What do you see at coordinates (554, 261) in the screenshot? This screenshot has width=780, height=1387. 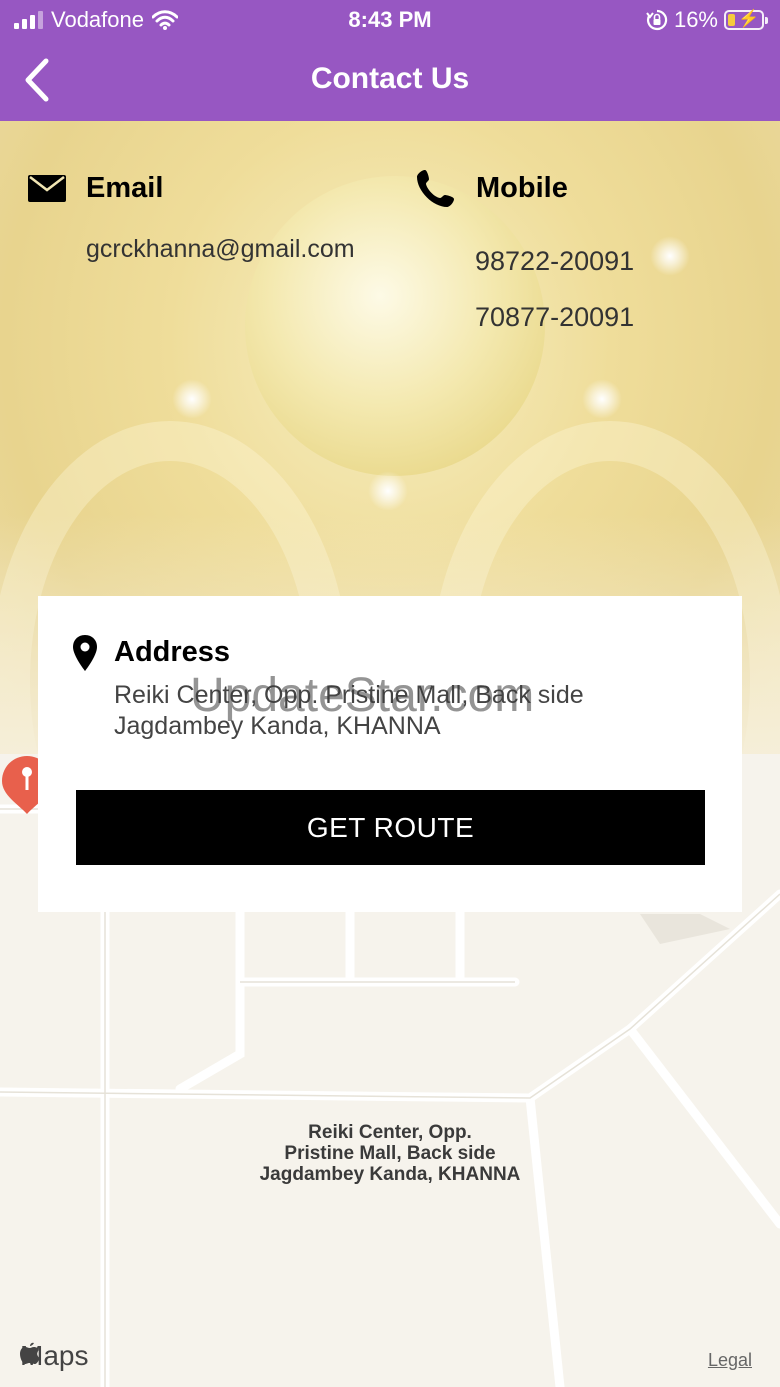 I see `phone-number-1: 98722-20091` at bounding box center [554, 261].